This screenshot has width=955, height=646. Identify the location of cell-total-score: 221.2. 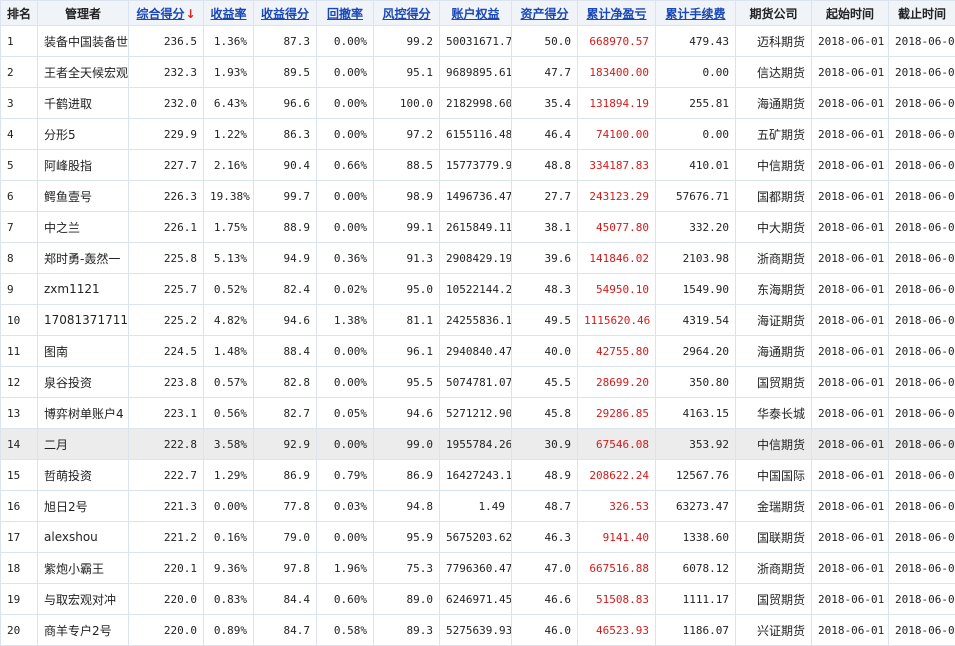
(166, 537).